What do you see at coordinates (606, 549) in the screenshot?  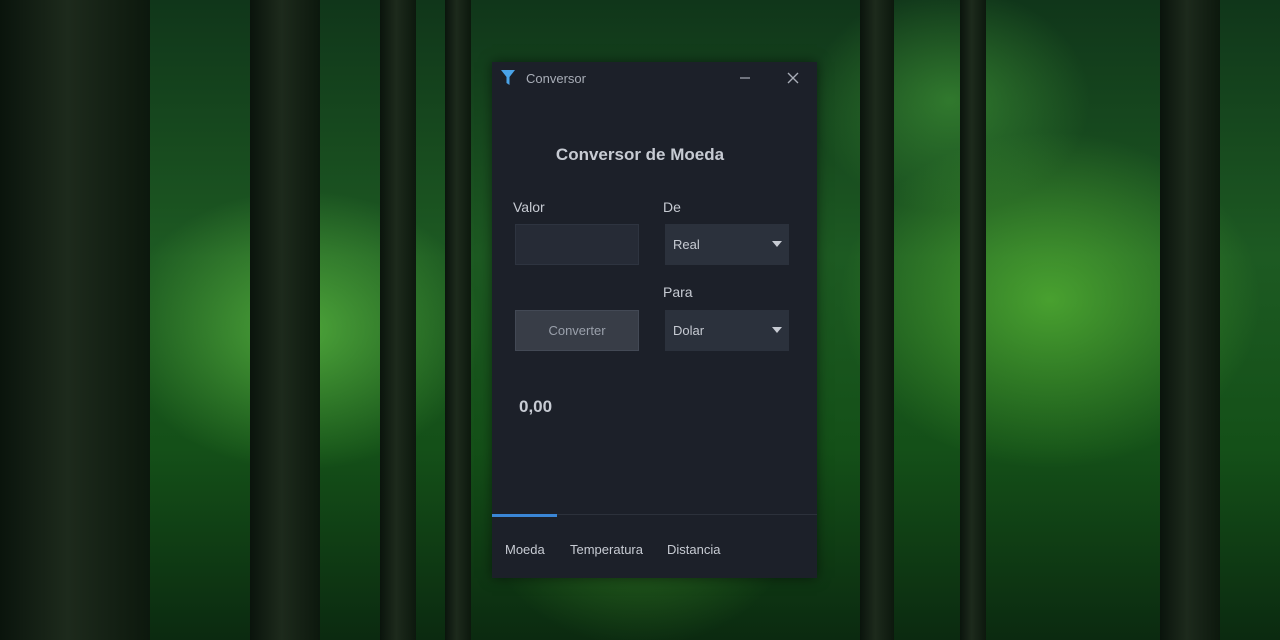 I see `tab-temperatura: Temperatura` at bounding box center [606, 549].